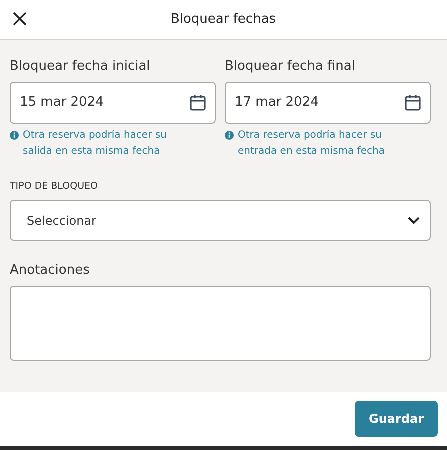  Describe the element at coordinates (223, 19) in the screenshot. I see `dialog-title: Bloquear fechas` at that location.